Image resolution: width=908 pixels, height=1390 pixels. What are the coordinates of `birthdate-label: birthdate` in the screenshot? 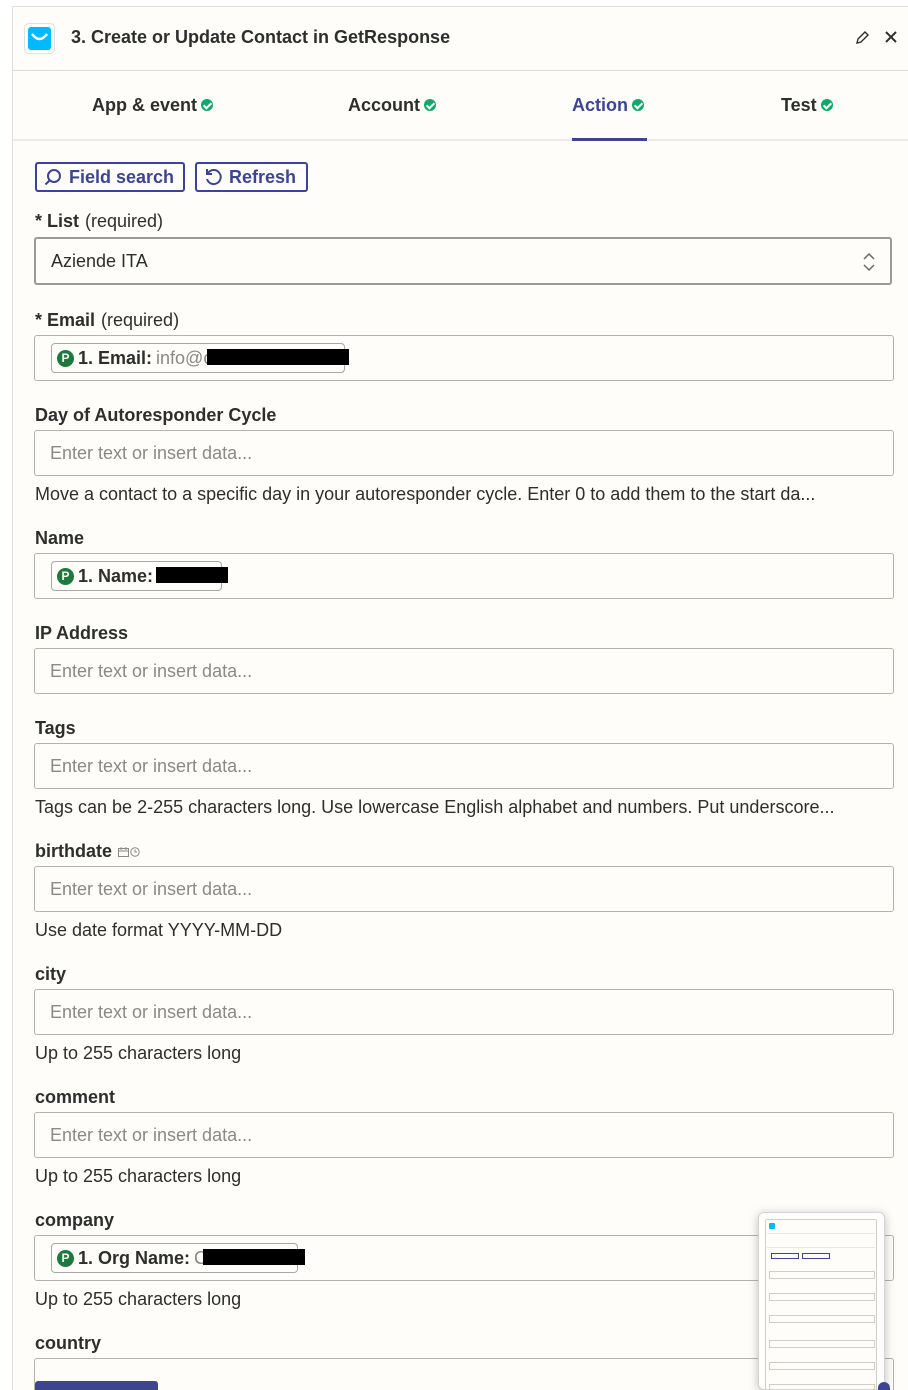 It's located at (87, 851).